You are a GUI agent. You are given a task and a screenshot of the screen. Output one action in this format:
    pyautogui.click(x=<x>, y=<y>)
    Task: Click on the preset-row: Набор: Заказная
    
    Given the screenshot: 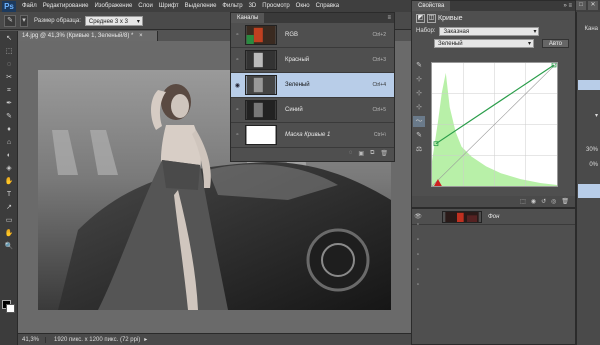 What is the action you would take?
    pyautogui.click(x=493, y=31)
    